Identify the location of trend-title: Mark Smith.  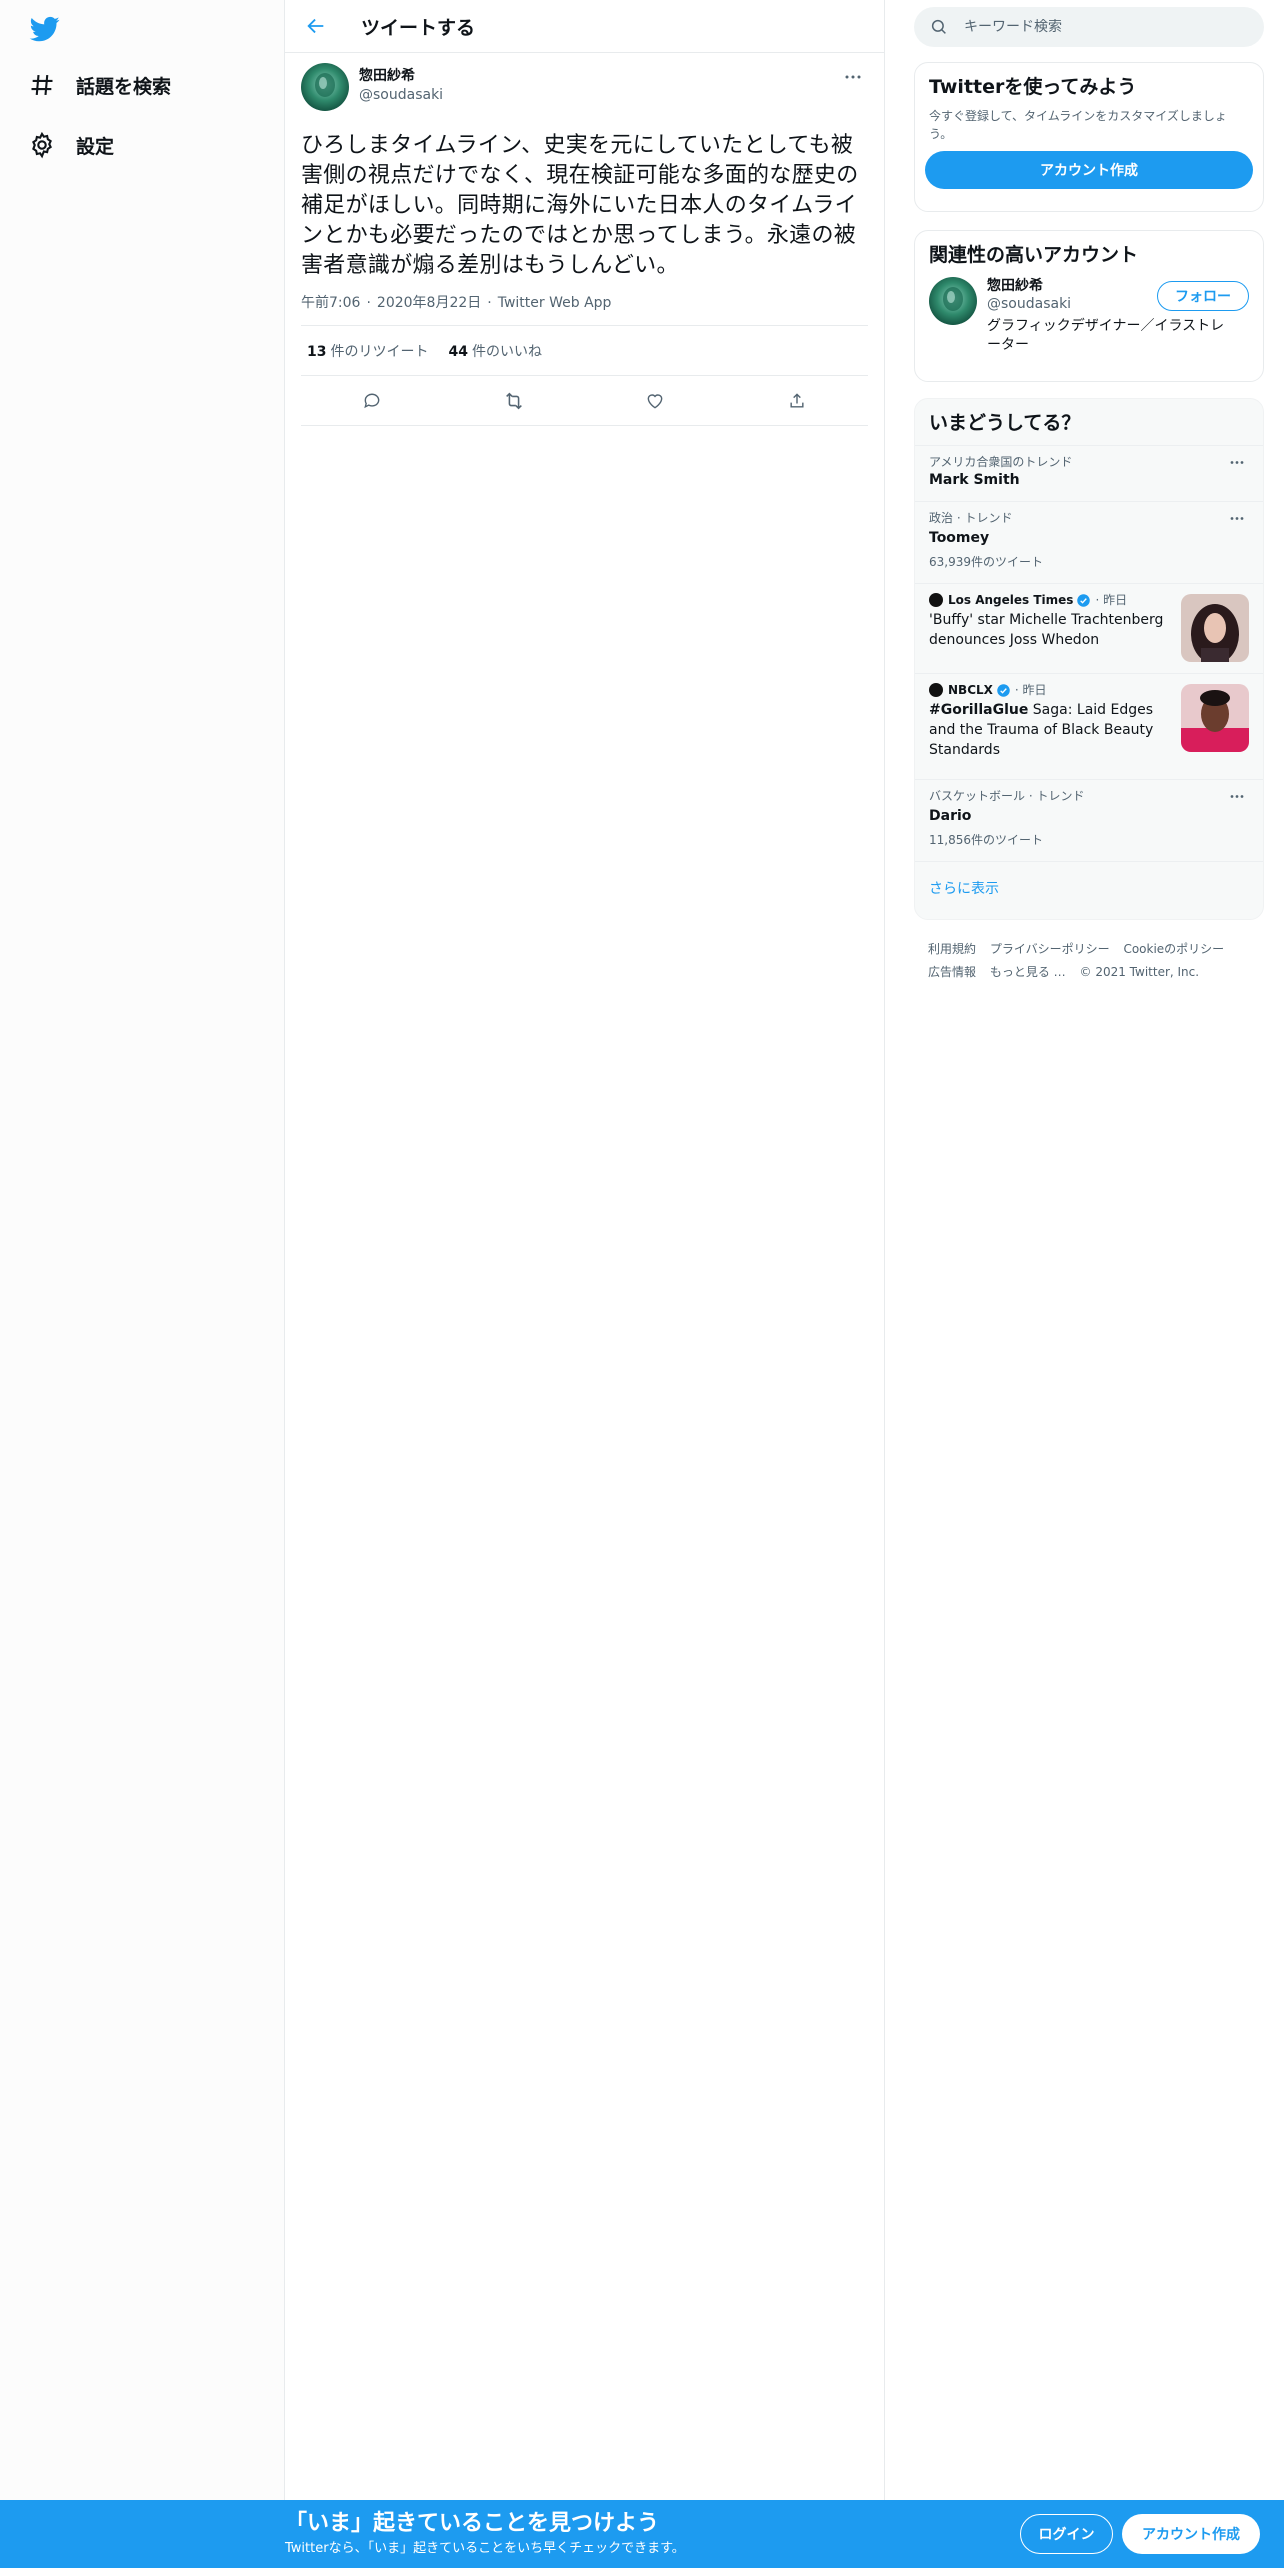
(974, 480).